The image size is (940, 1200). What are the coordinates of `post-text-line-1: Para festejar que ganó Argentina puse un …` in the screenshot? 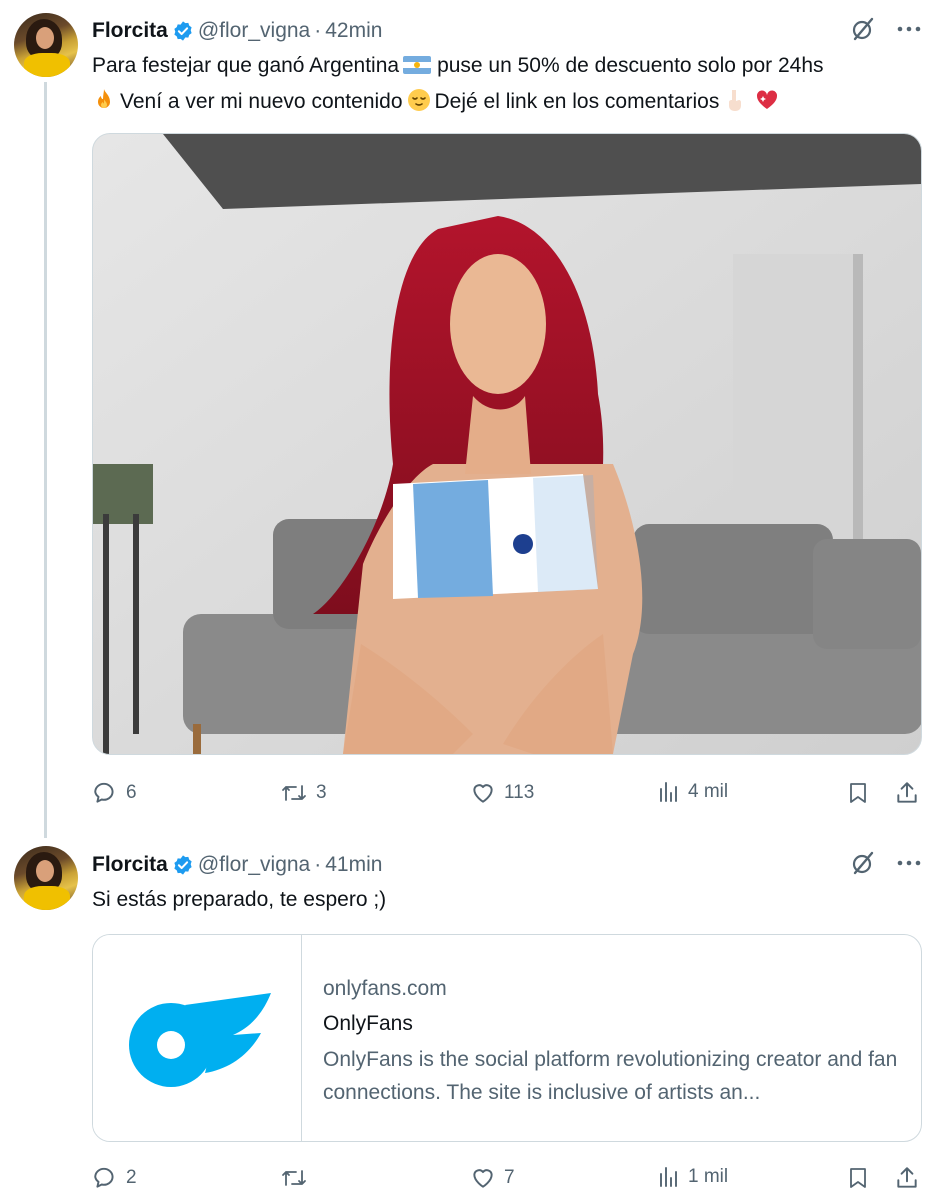 It's located at (512, 66).